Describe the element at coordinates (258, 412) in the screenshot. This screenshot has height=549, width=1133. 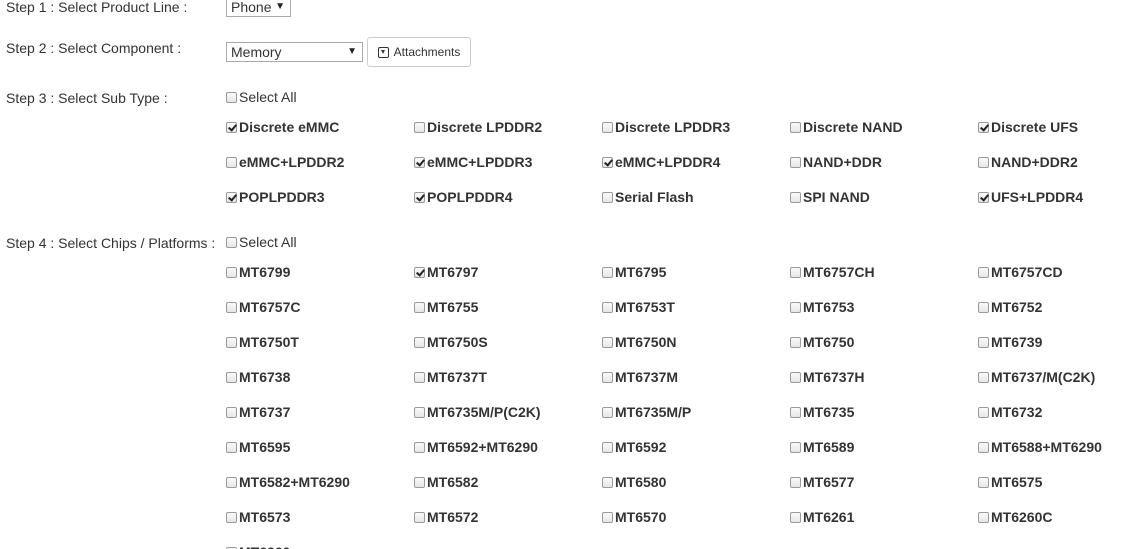
I see `chip-item: MT6737` at that location.